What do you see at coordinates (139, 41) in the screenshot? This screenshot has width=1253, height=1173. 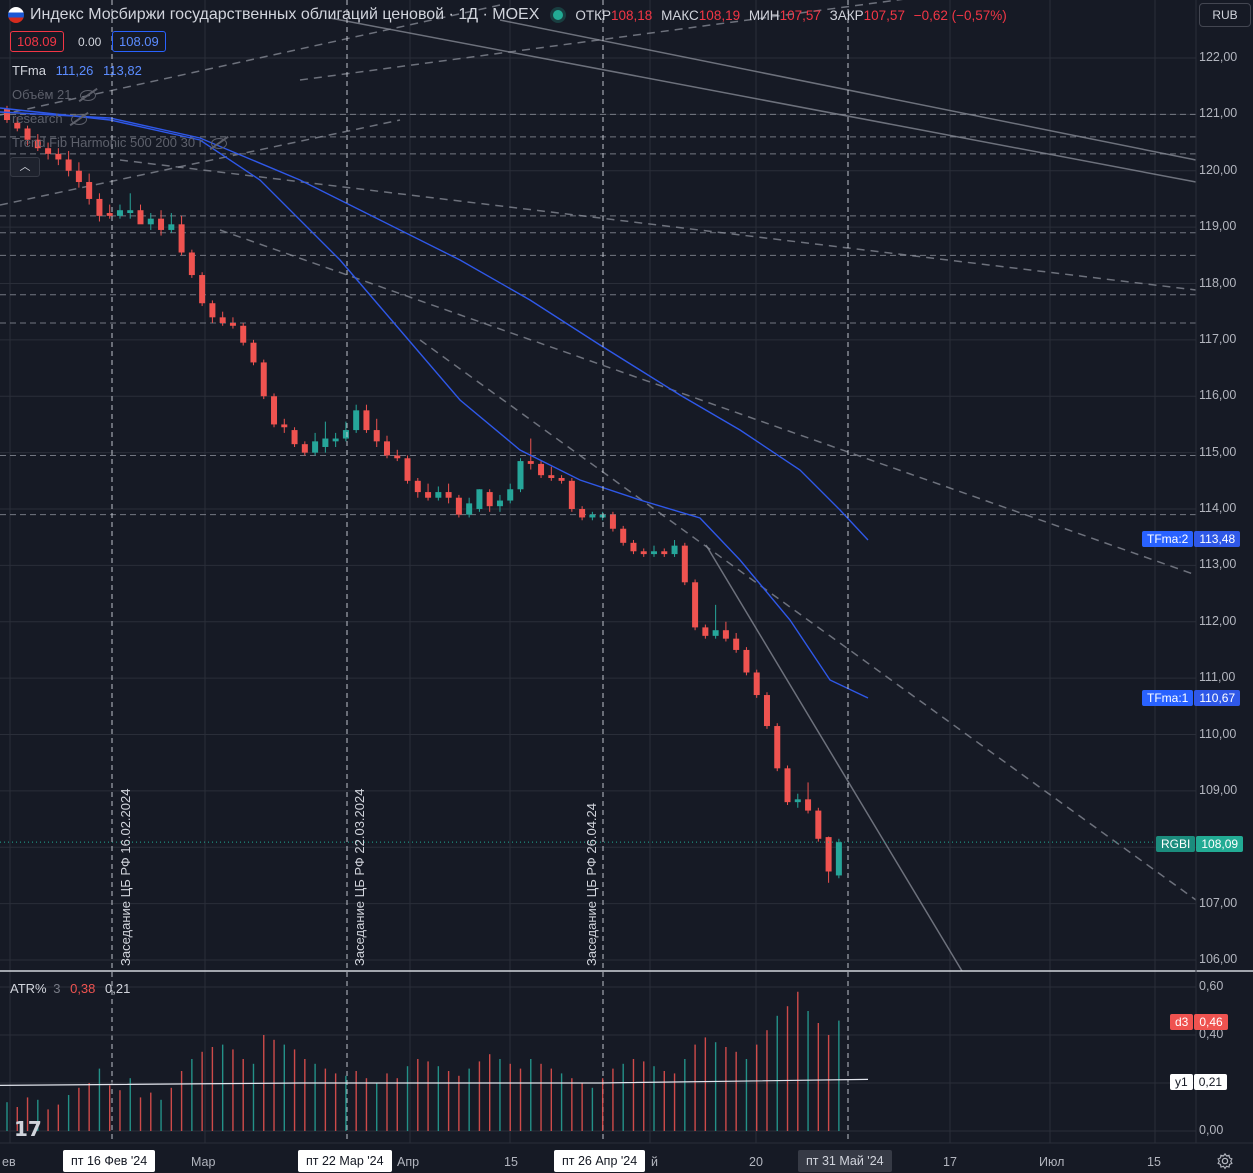 I see `buy-button: 108.09` at bounding box center [139, 41].